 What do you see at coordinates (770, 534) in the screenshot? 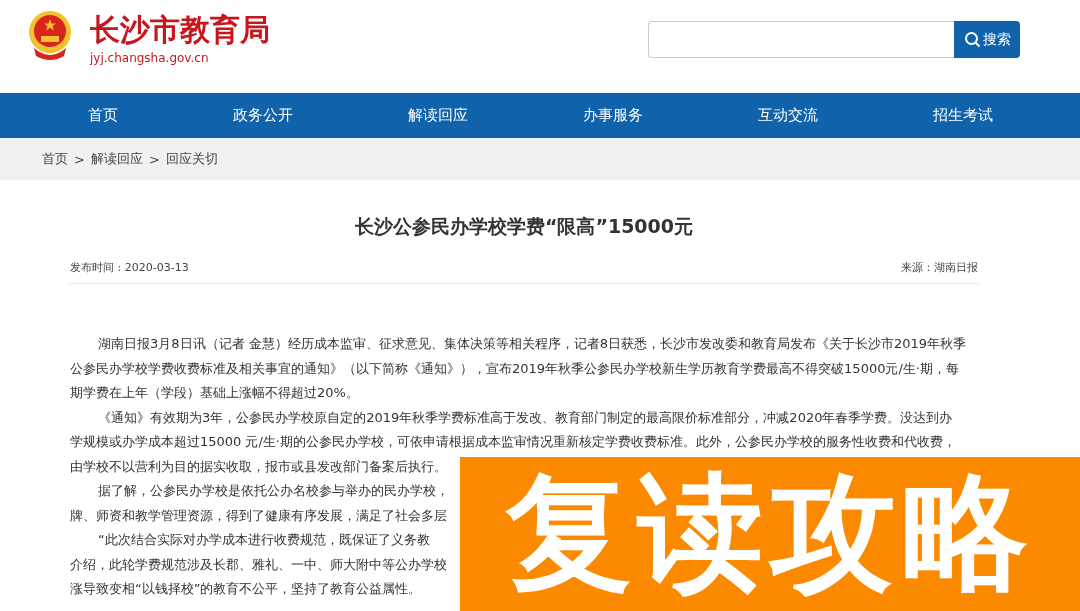
I see `overlay-banner: 复读攻略` at bounding box center [770, 534].